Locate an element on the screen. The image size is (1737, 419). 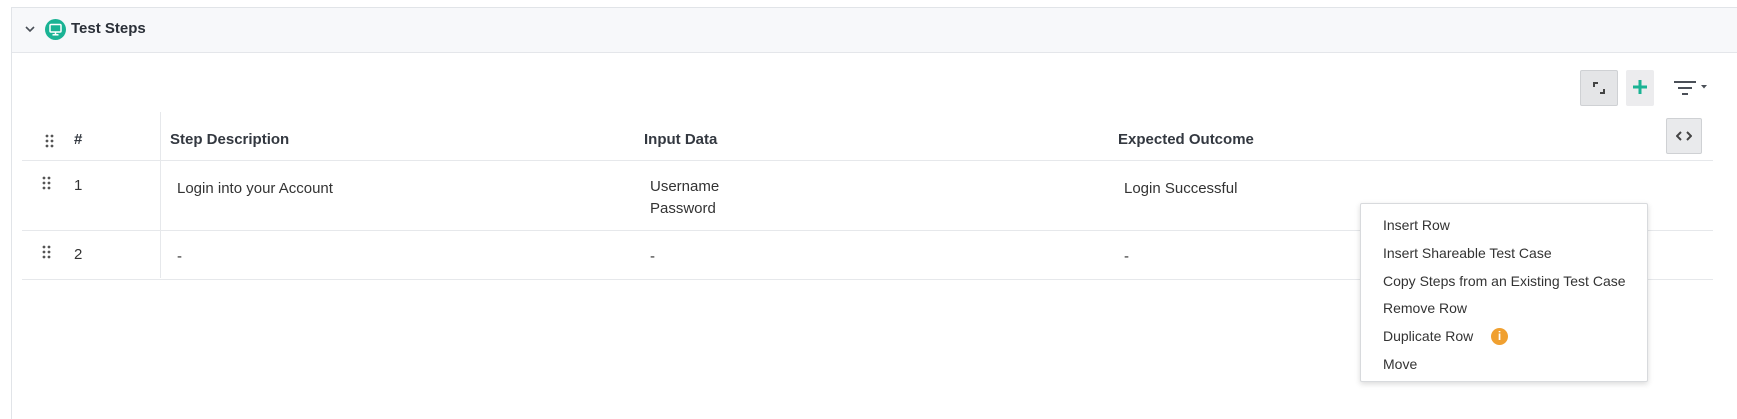
expand-icon is located at coordinates (1599, 88).